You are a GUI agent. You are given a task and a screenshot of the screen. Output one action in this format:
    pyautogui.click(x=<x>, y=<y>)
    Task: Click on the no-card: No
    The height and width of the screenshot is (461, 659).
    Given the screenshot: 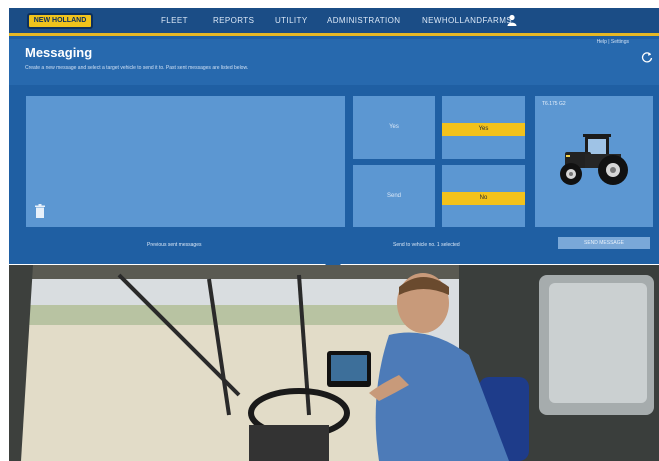 What is the action you would take?
    pyautogui.click(x=483, y=196)
    